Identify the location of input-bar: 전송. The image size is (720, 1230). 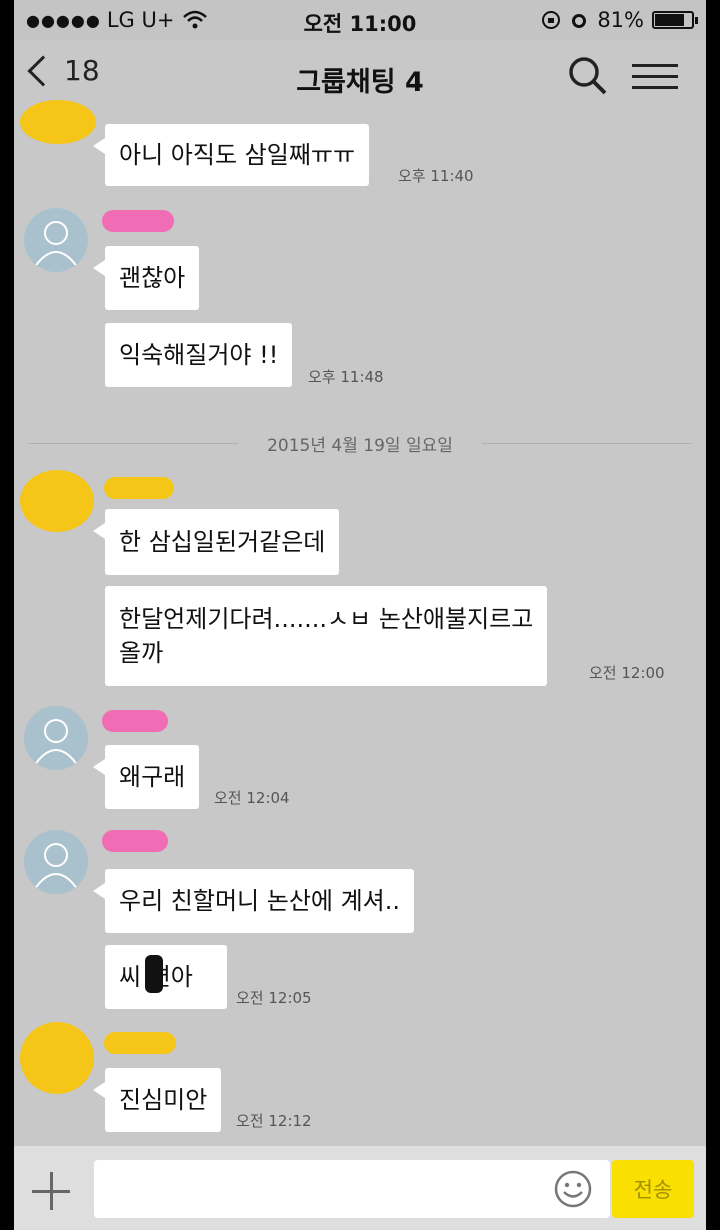
(360, 1188).